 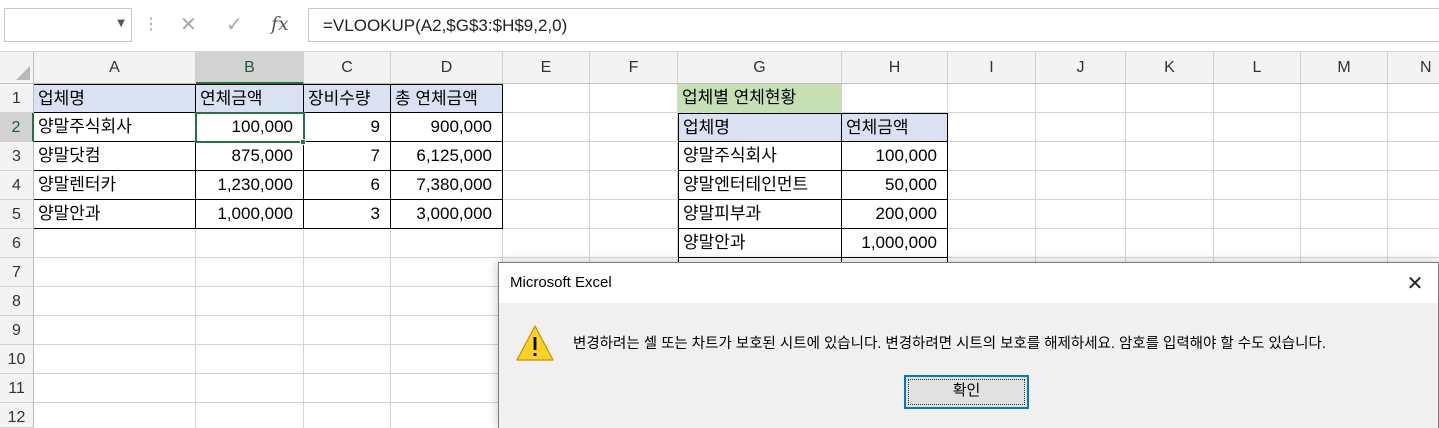 I want to click on row-header-3: 3, so click(x=17, y=156).